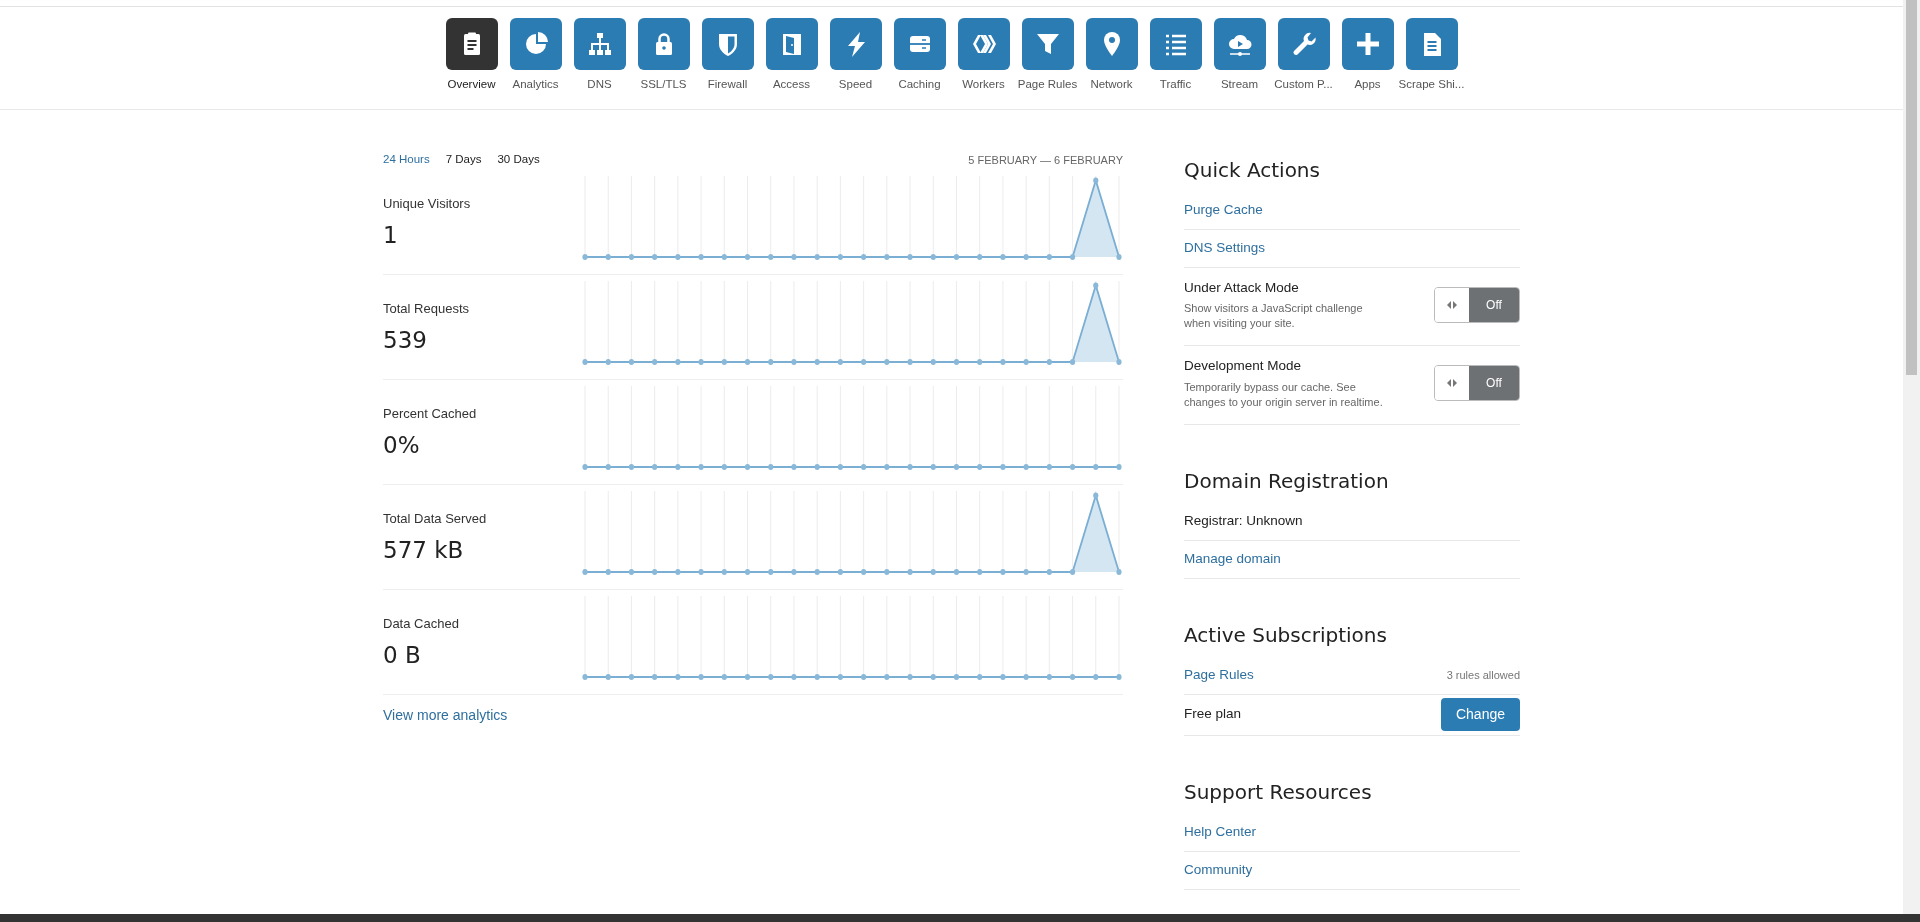 This screenshot has width=1920, height=922. I want to click on range-tab: 30 Days, so click(518, 160).